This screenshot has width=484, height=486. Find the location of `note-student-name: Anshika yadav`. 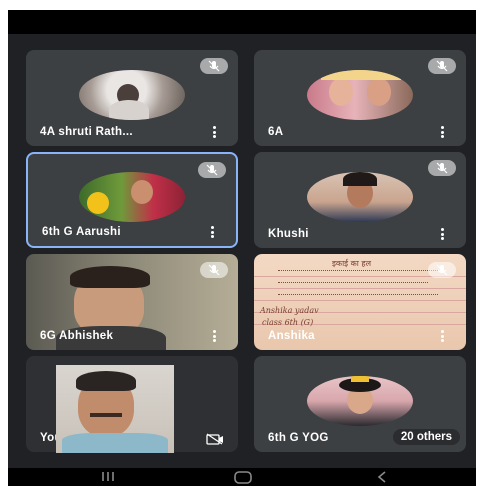

note-student-name: Anshika yadav is located at coordinates (289, 310).